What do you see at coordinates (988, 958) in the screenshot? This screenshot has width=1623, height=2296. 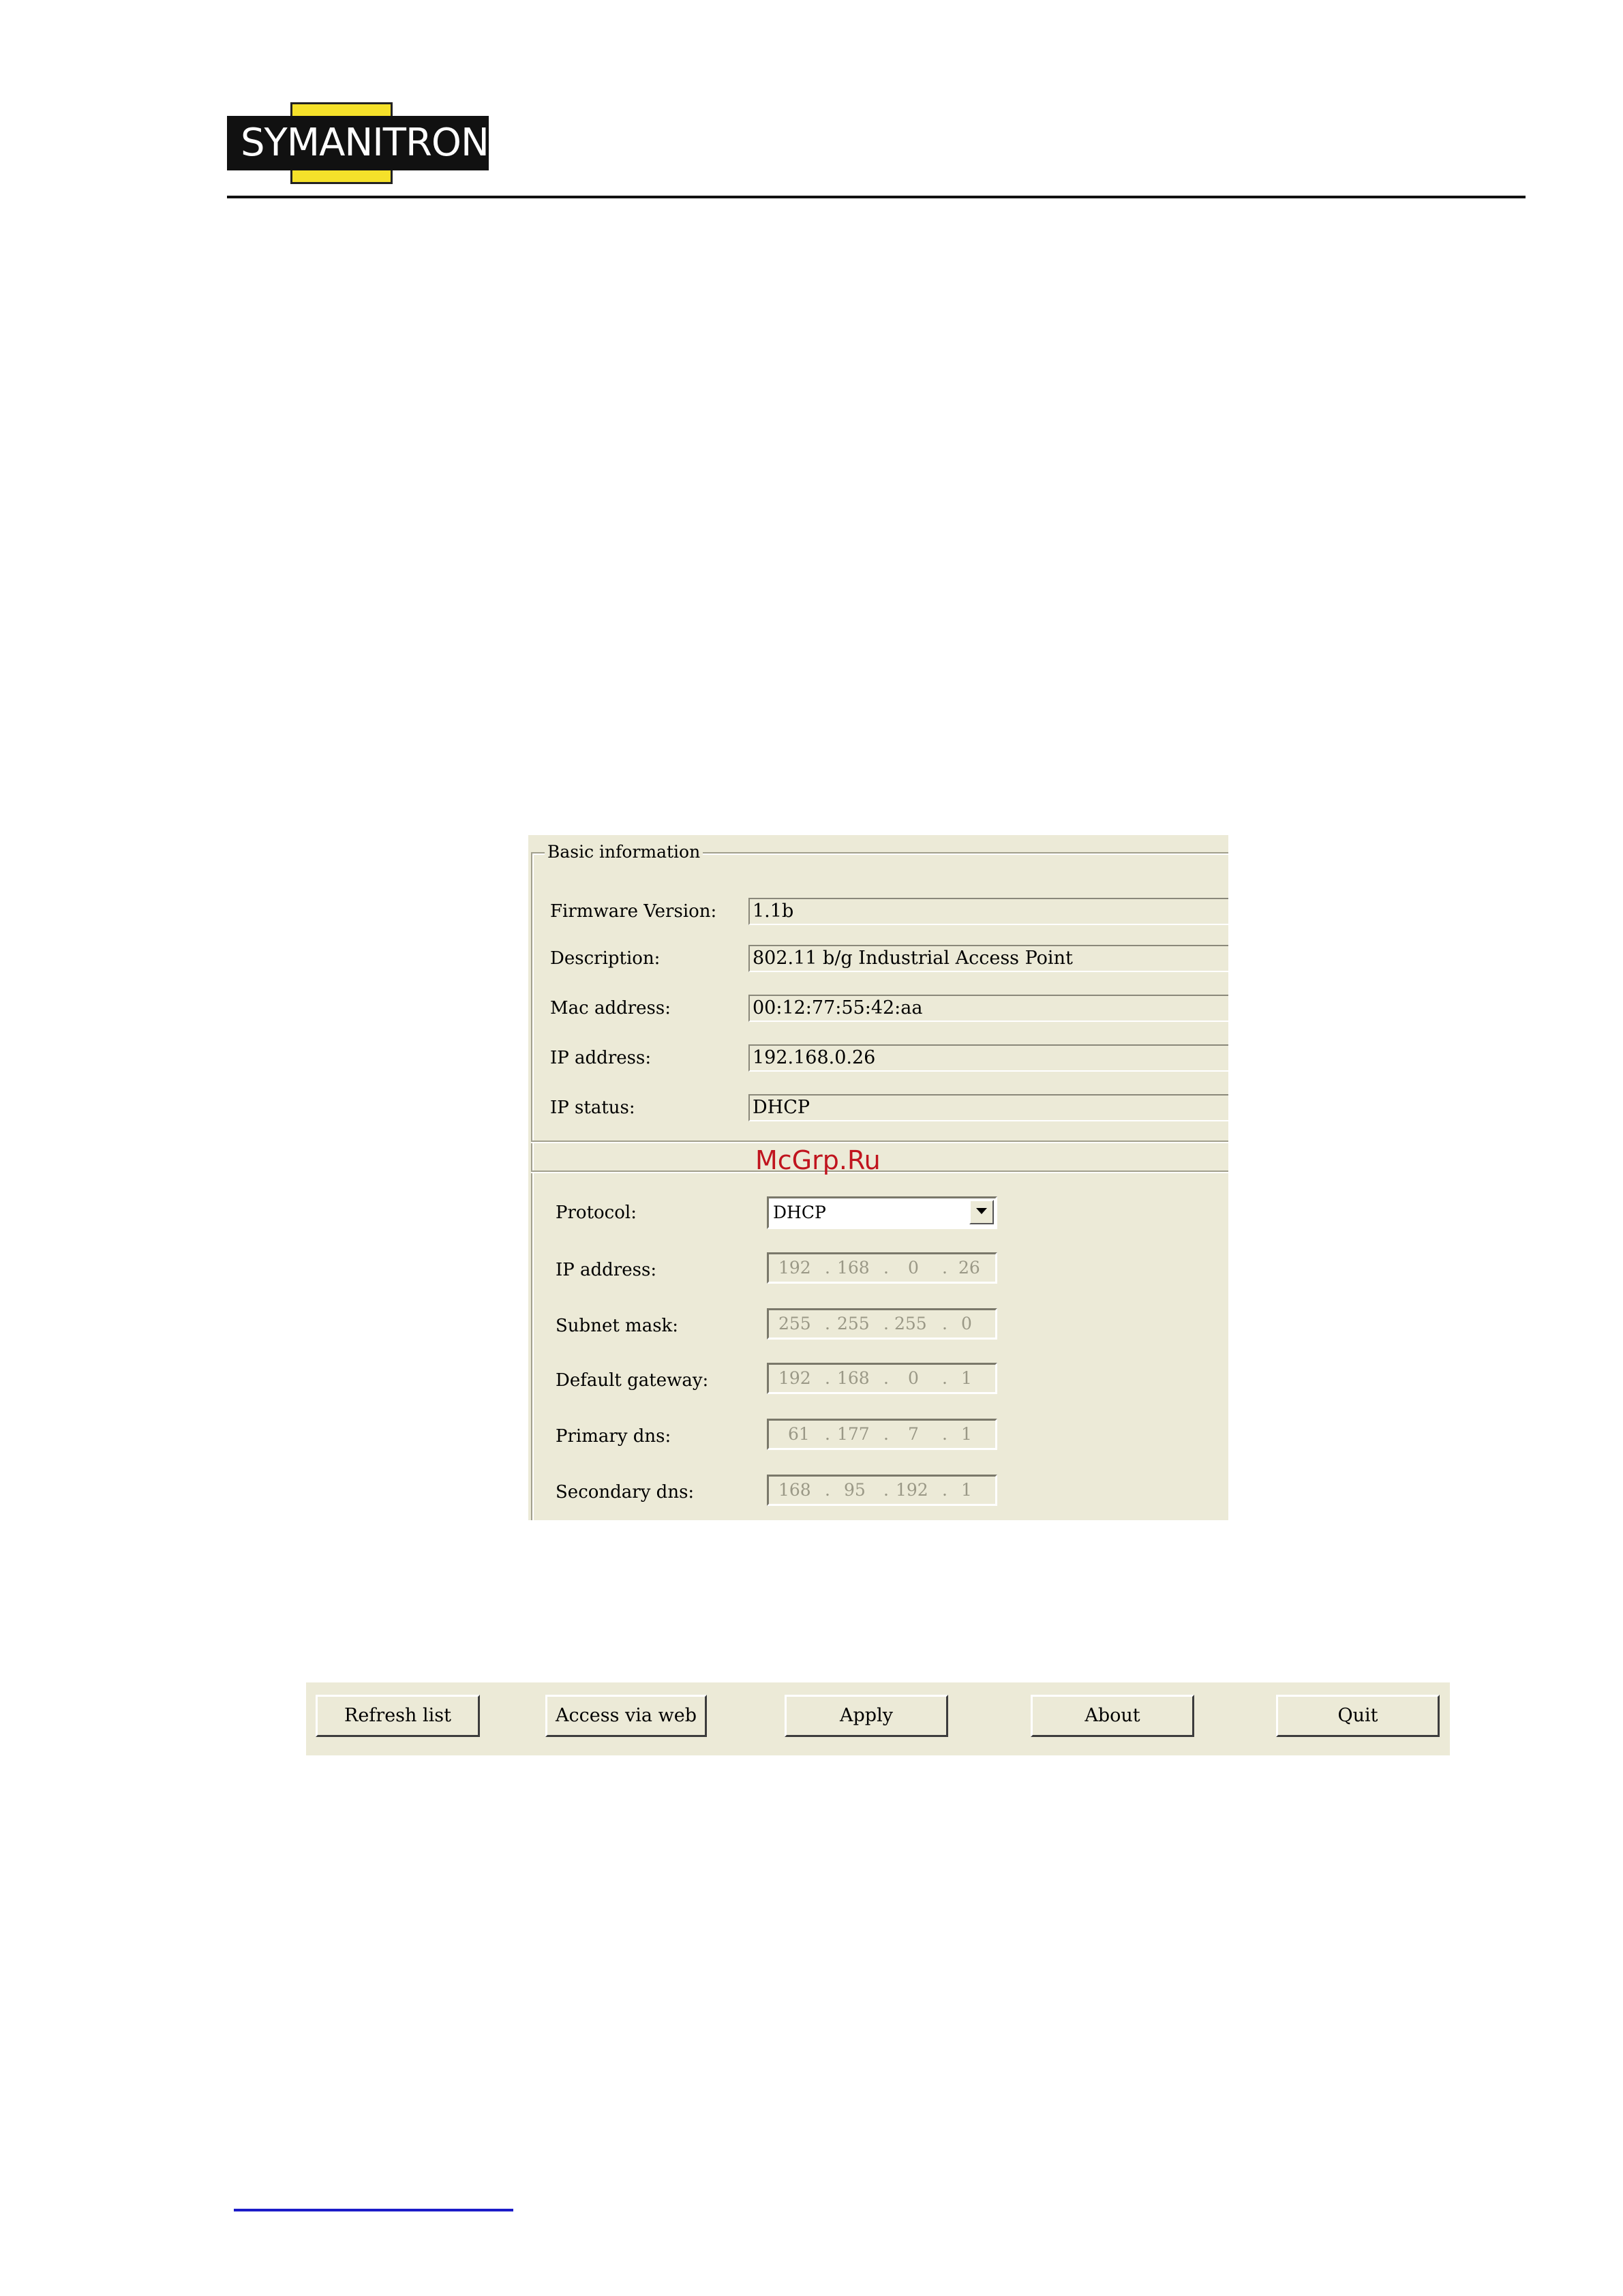 I see `description-value: 802.11 b/g Industrial Access Point` at bounding box center [988, 958].